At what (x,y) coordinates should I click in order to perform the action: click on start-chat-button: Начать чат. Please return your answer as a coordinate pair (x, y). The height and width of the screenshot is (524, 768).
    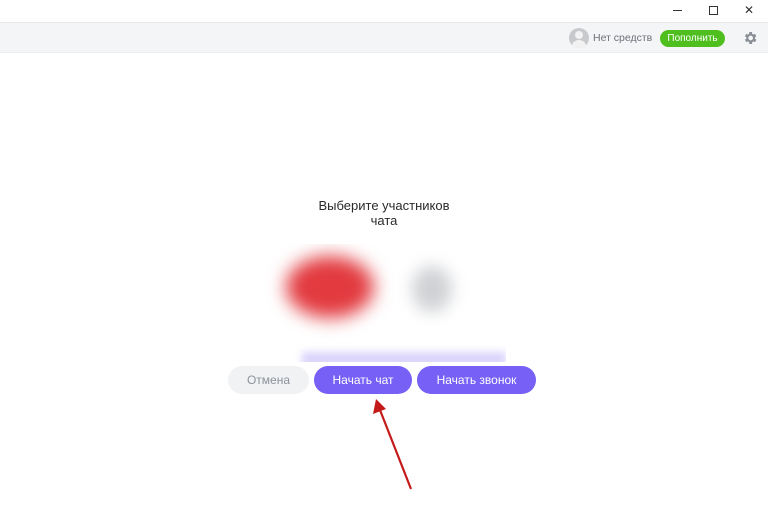
    Looking at the image, I should click on (363, 380).